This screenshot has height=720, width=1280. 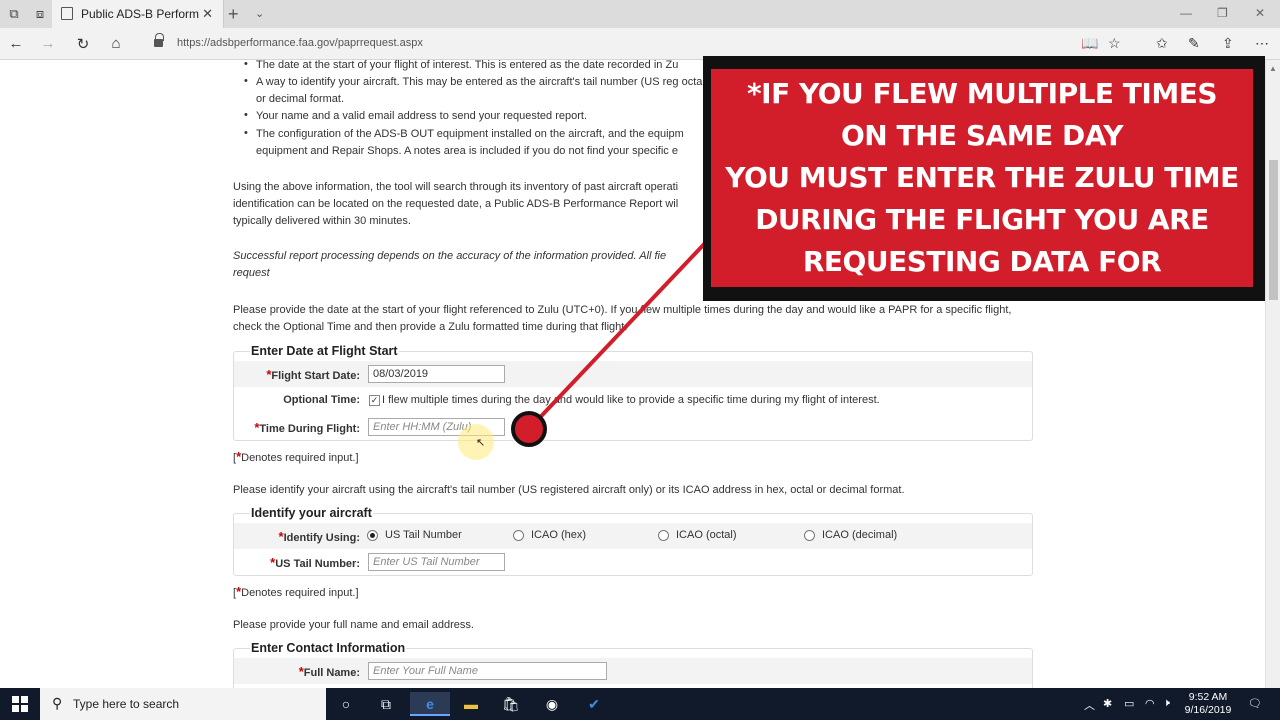 I want to click on share-icon: ⇪, so click(x=1228, y=43).